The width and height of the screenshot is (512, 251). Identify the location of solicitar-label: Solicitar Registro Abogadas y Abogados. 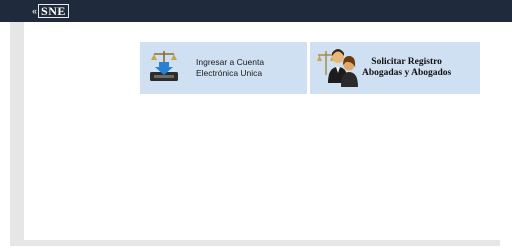
(406, 68).